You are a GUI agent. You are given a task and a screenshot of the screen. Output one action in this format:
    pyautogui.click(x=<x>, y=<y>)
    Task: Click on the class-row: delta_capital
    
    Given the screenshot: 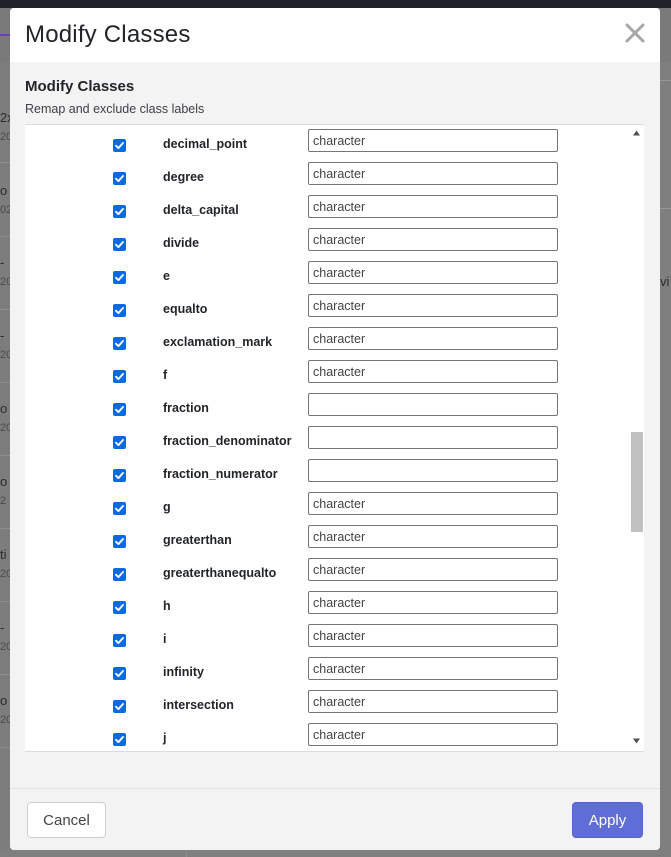 What is the action you would take?
    pyautogui.click(x=325, y=207)
    